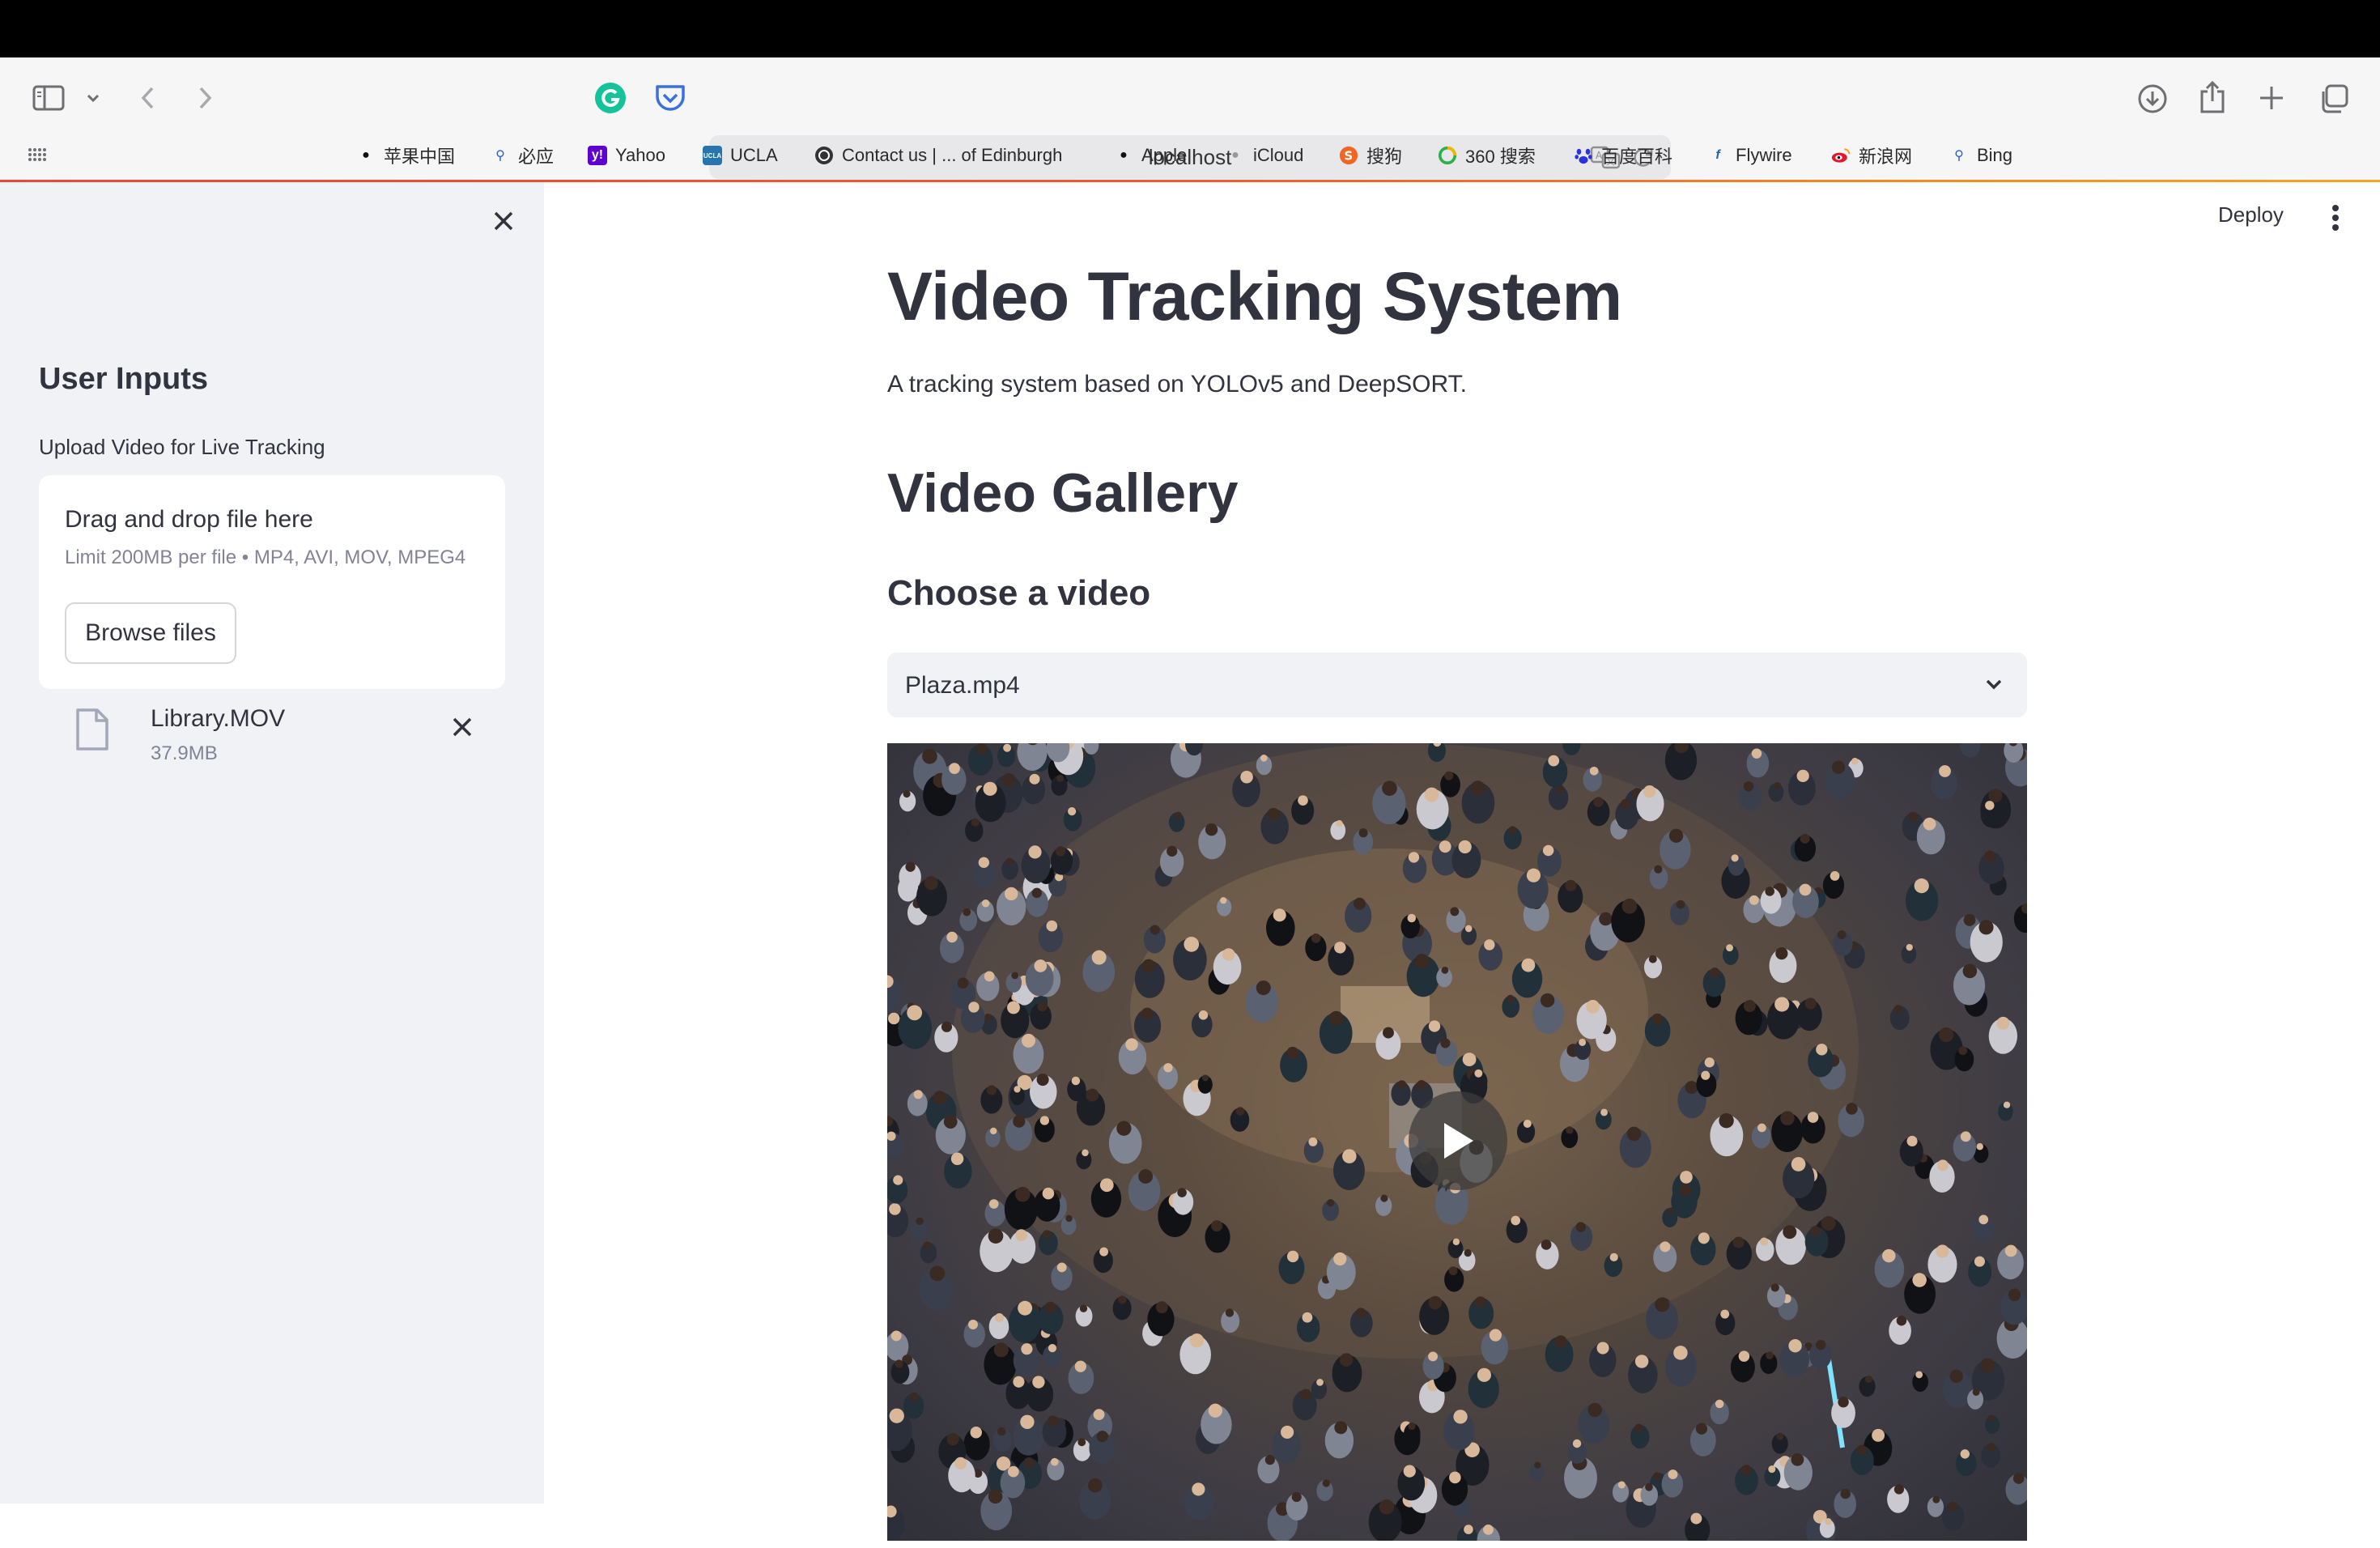 This screenshot has height=1548, width=2380. What do you see at coordinates (953, 155) in the screenshot?
I see `bookmark-label: Contact us | ... of Edinburgh` at bounding box center [953, 155].